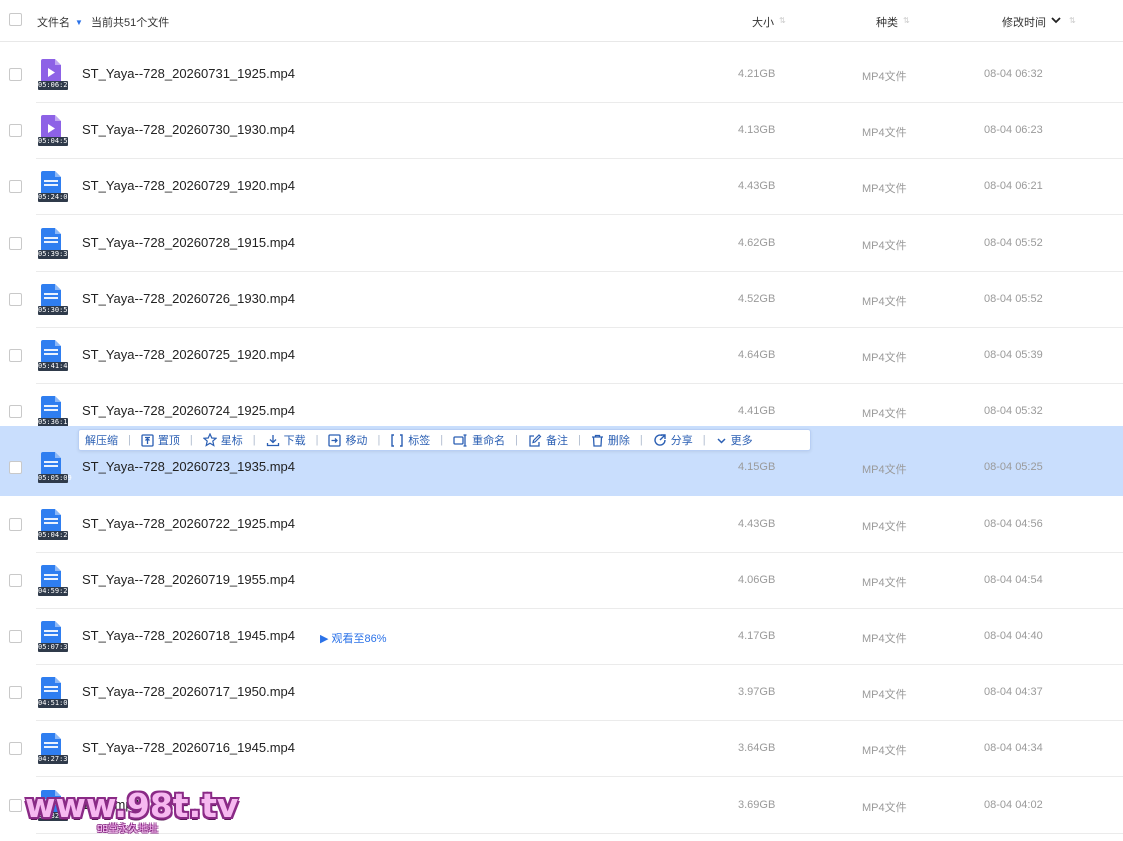 This screenshot has width=1123, height=841. What do you see at coordinates (188, 242) in the screenshot?
I see `file-name: ST_Yaya--728_20260728_1915.mp4` at bounding box center [188, 242].